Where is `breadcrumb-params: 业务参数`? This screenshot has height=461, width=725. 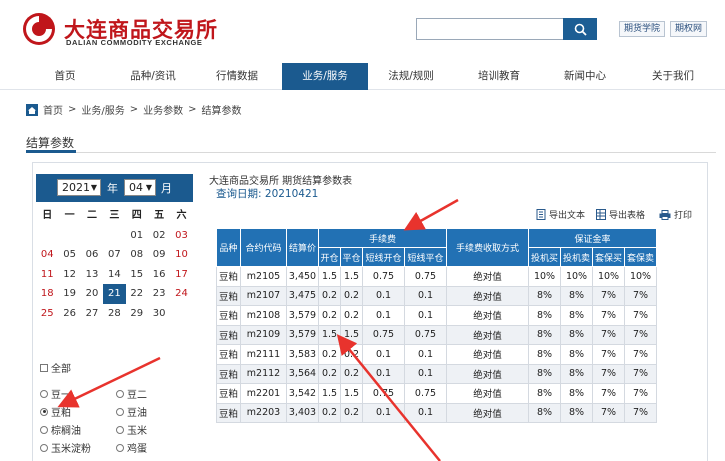 breadcrumb-params: 业务参数 is located at coordinates (163, 109).